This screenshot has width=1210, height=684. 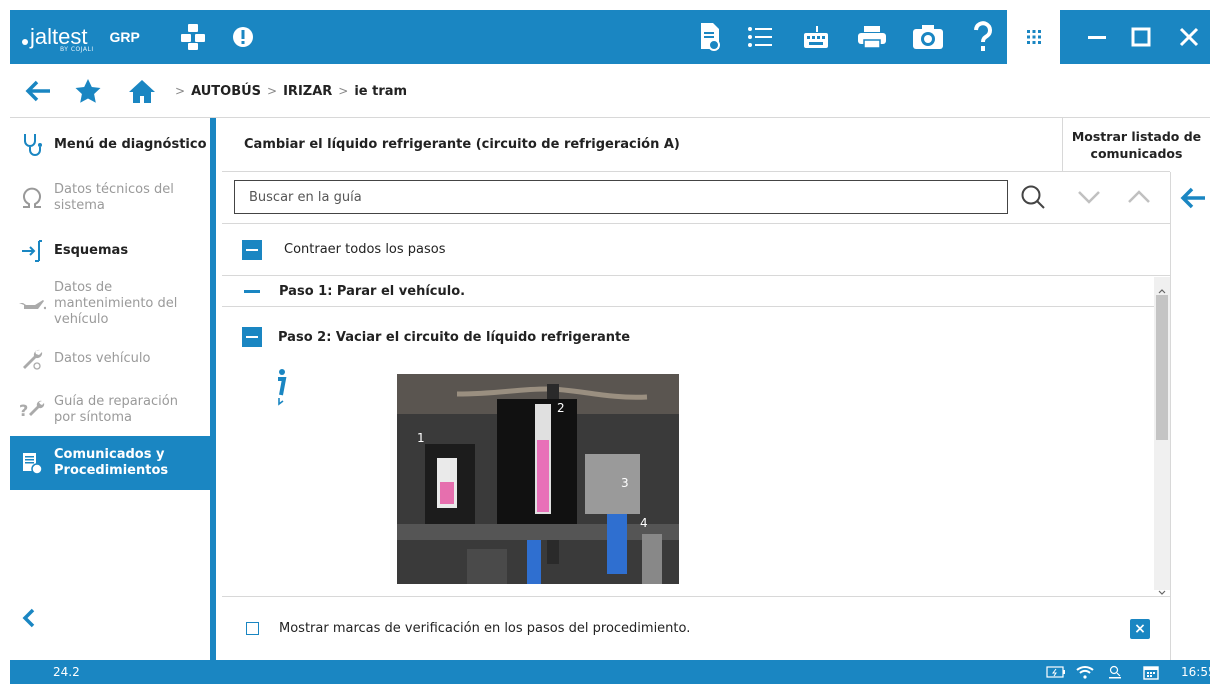 What do you see at coordinates (32, 251) in the screenshot?
I see `schematic-icon` at bounding box center [32, 251].